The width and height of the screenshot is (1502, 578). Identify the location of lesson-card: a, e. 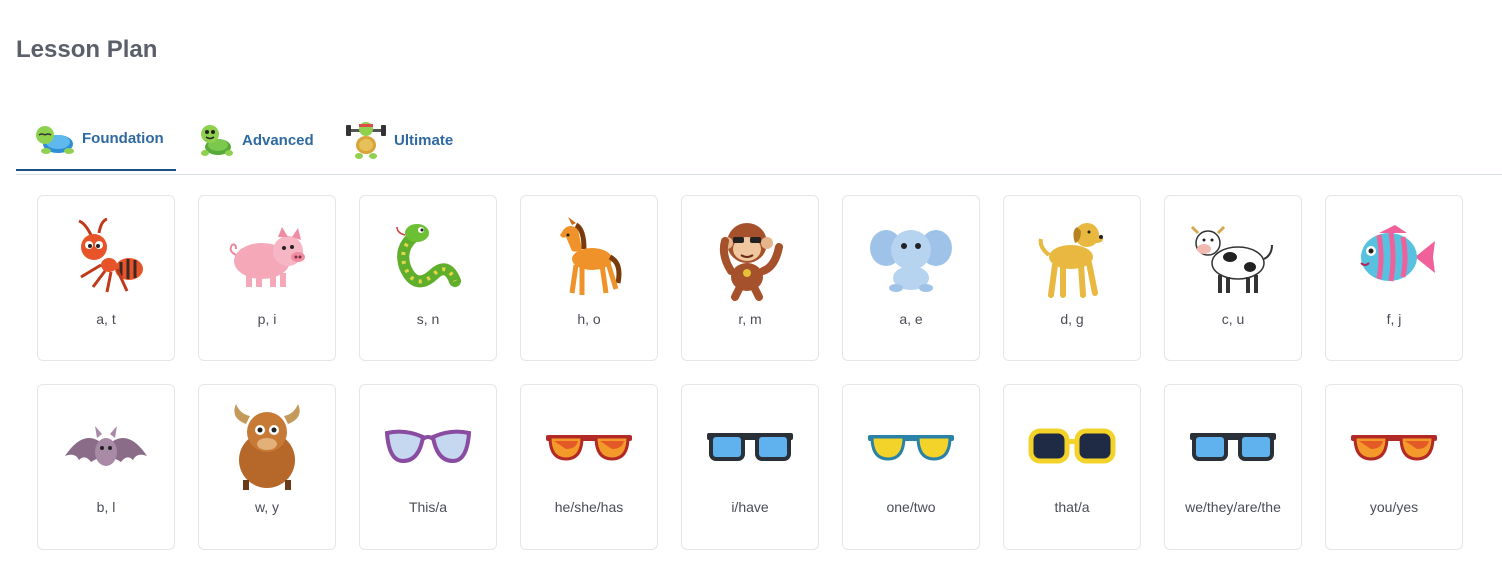
(911, 278).